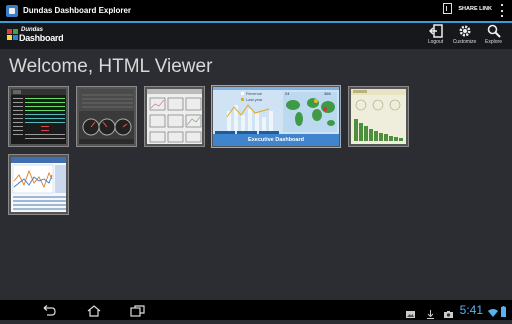 The height and width of the screenshot is (324, 512). I want to click on search-icon, so click(494, 31).